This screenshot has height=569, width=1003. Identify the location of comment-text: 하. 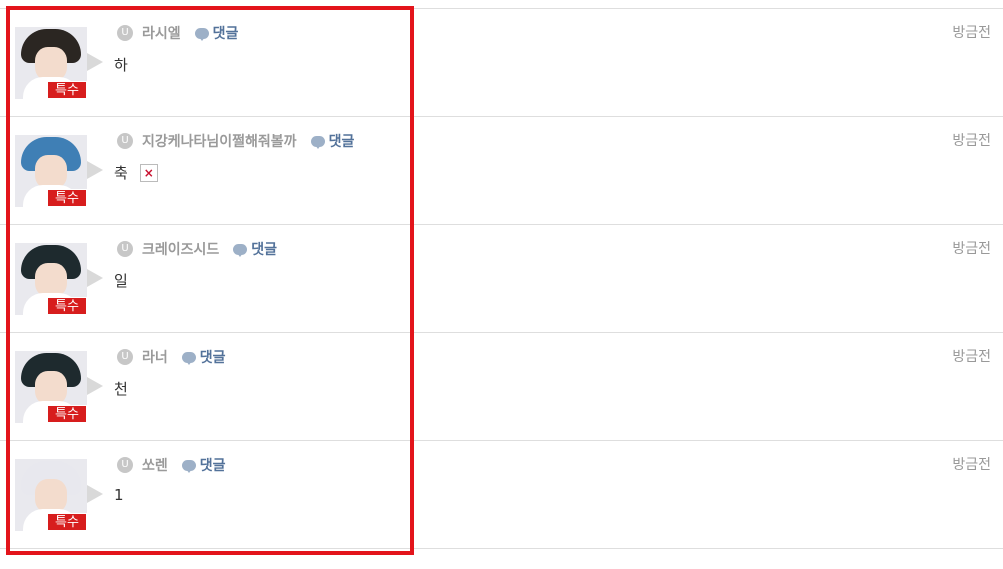
(121, 64).